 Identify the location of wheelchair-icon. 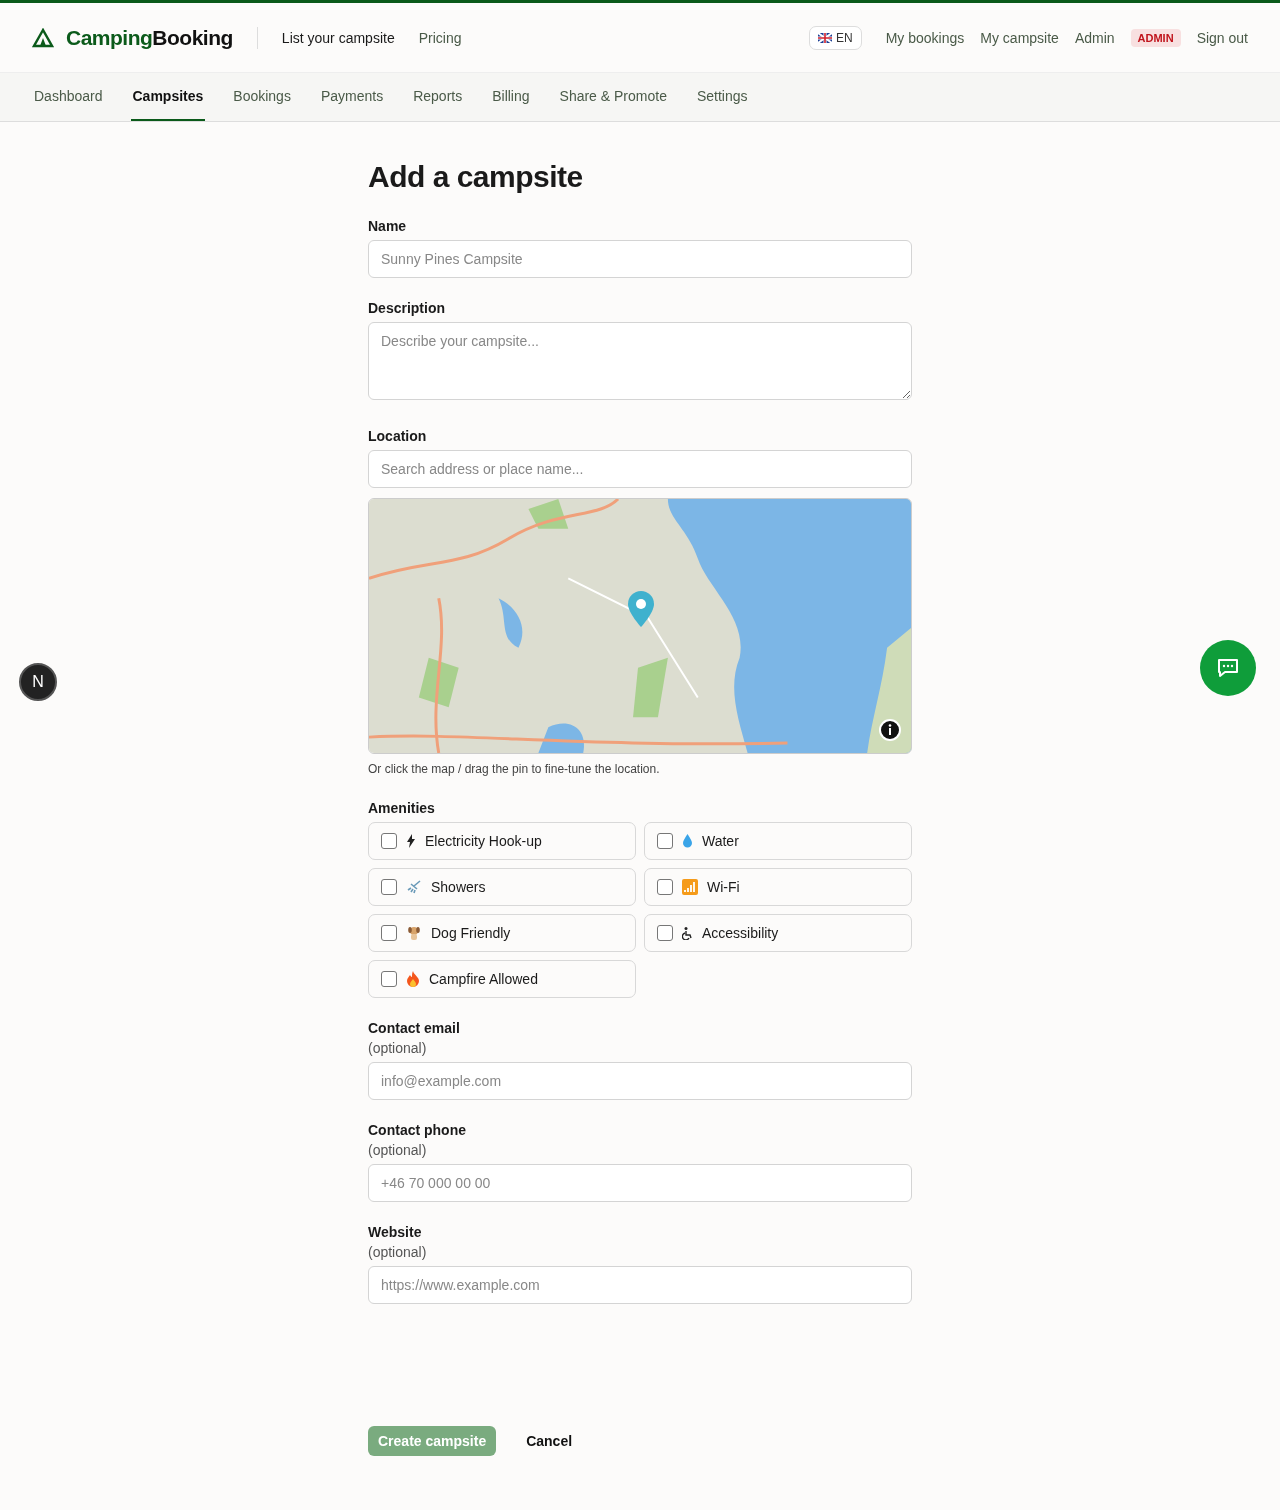
(687, 933).